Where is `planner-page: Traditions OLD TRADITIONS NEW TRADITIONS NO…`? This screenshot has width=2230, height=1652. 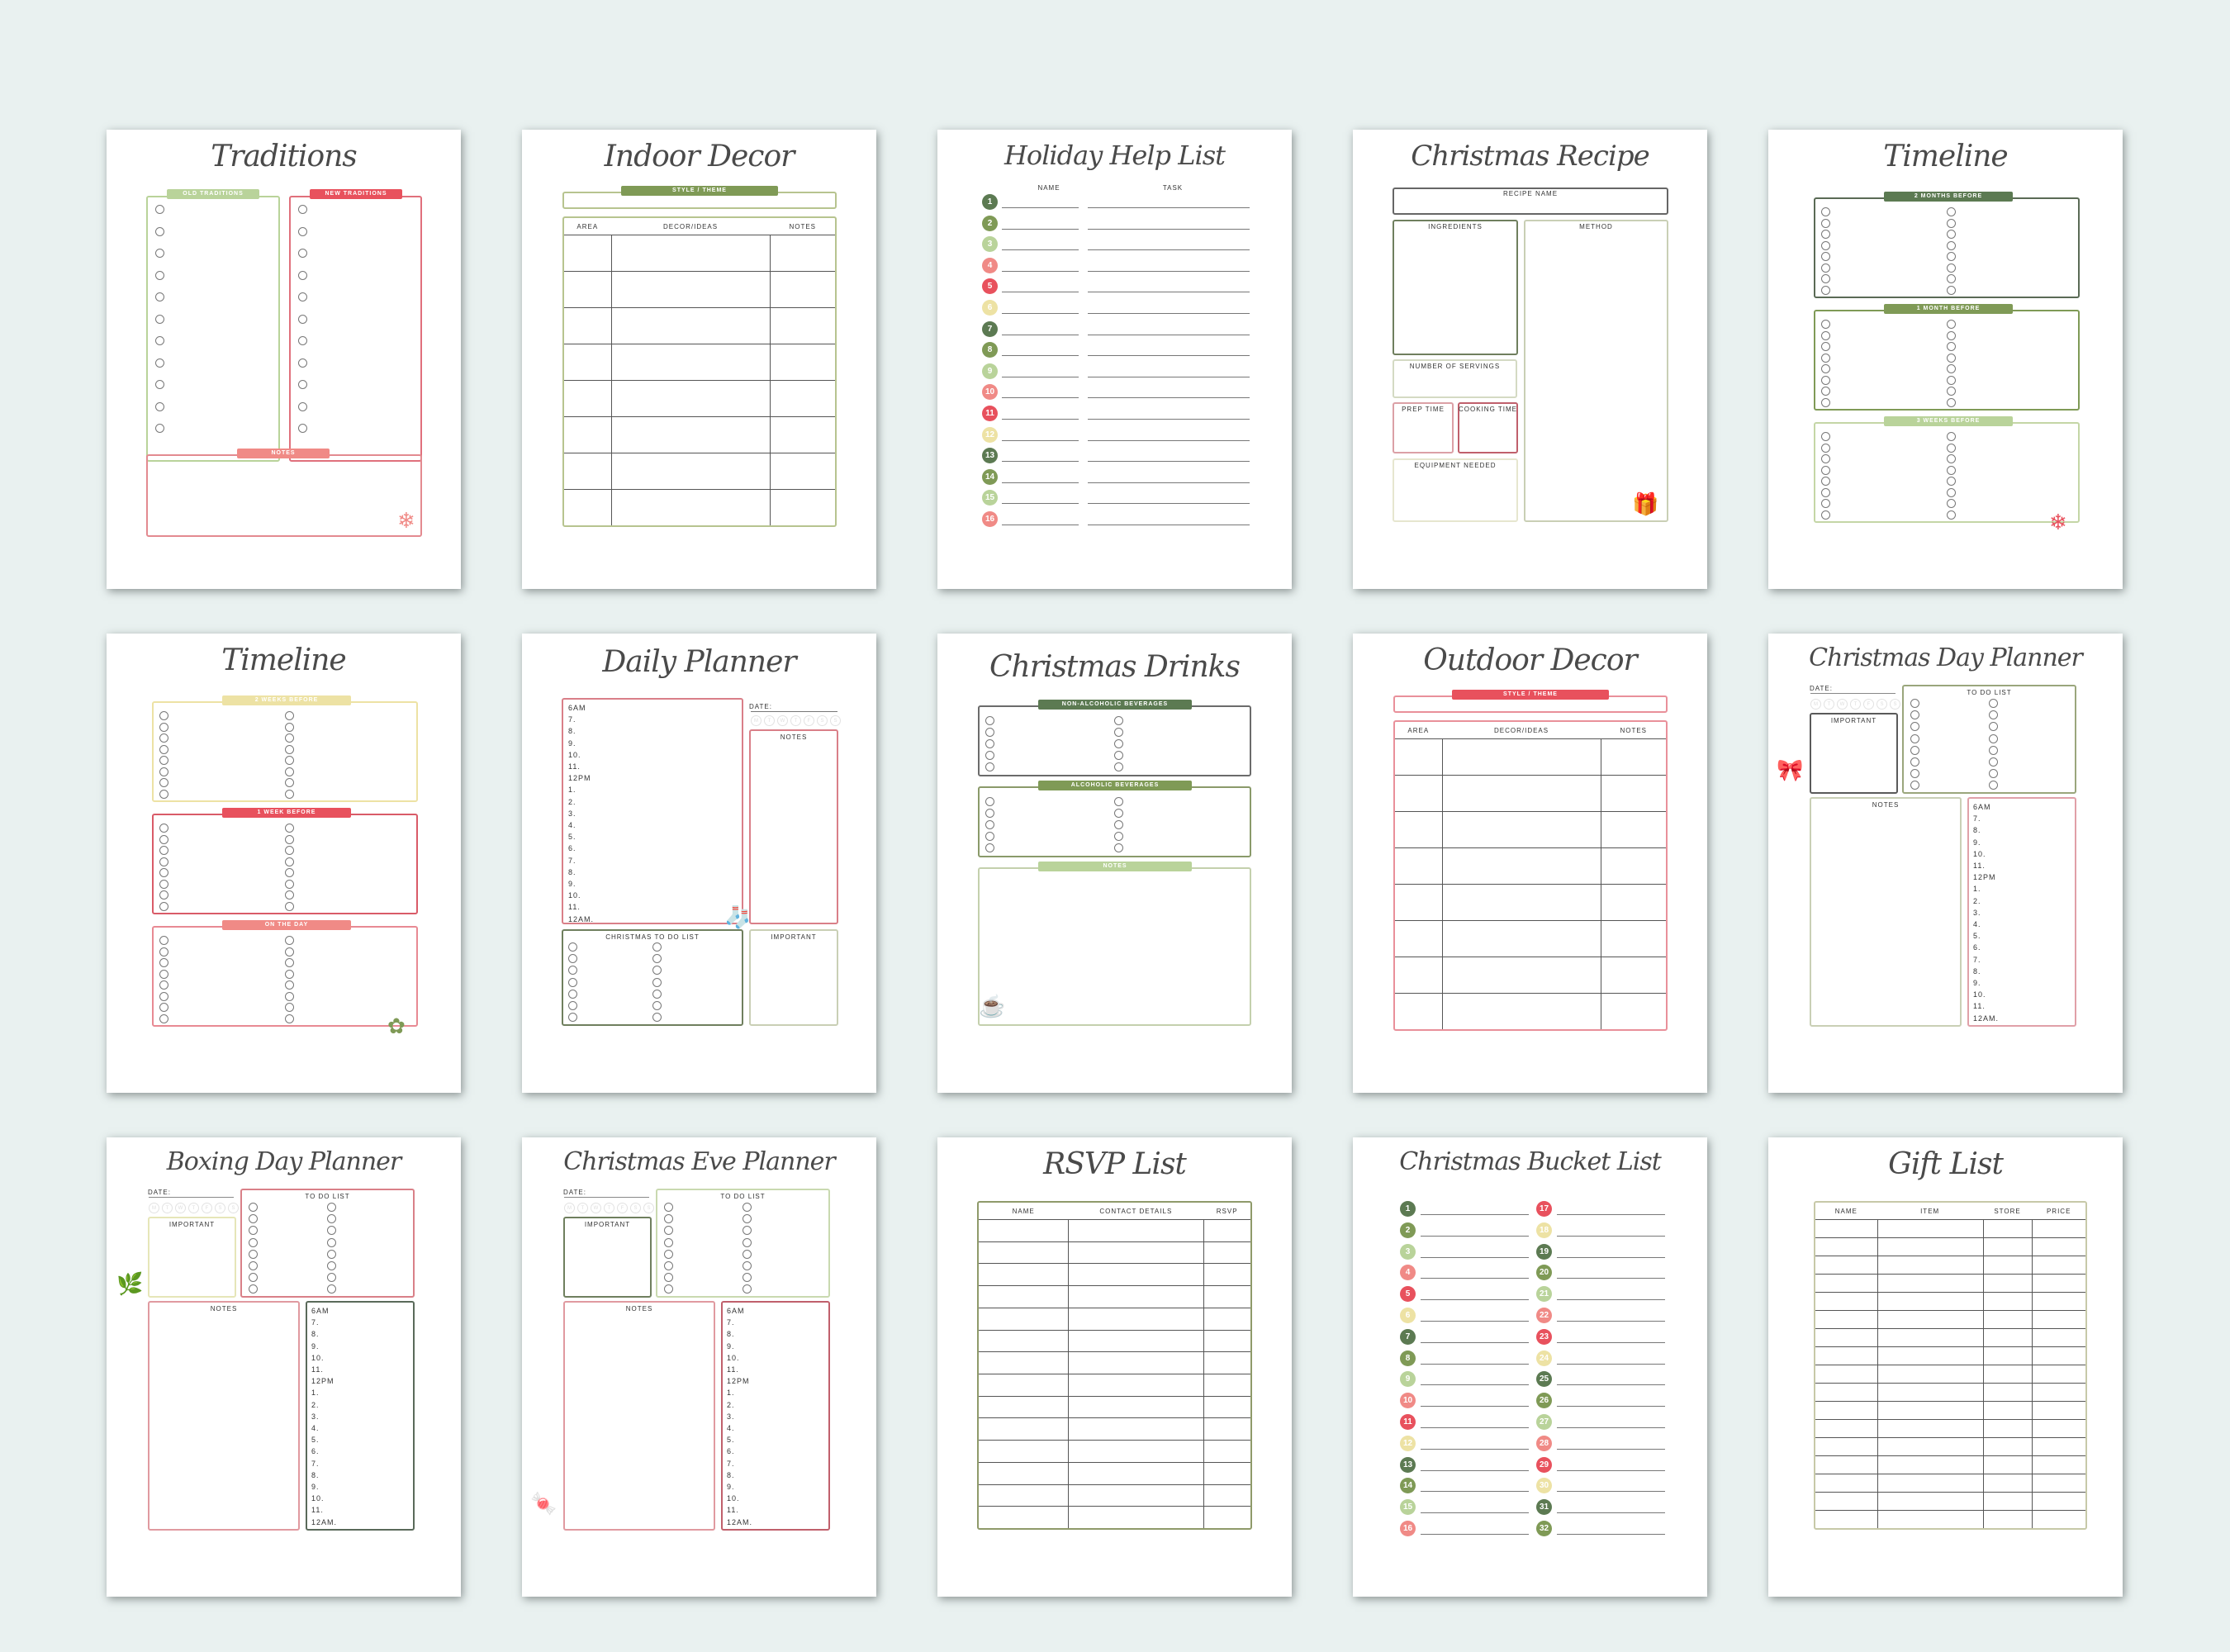 planner-page: Traditions OLD TRADITIONS NEW TRADITIONS NO… is located at coordinates (284, 359).